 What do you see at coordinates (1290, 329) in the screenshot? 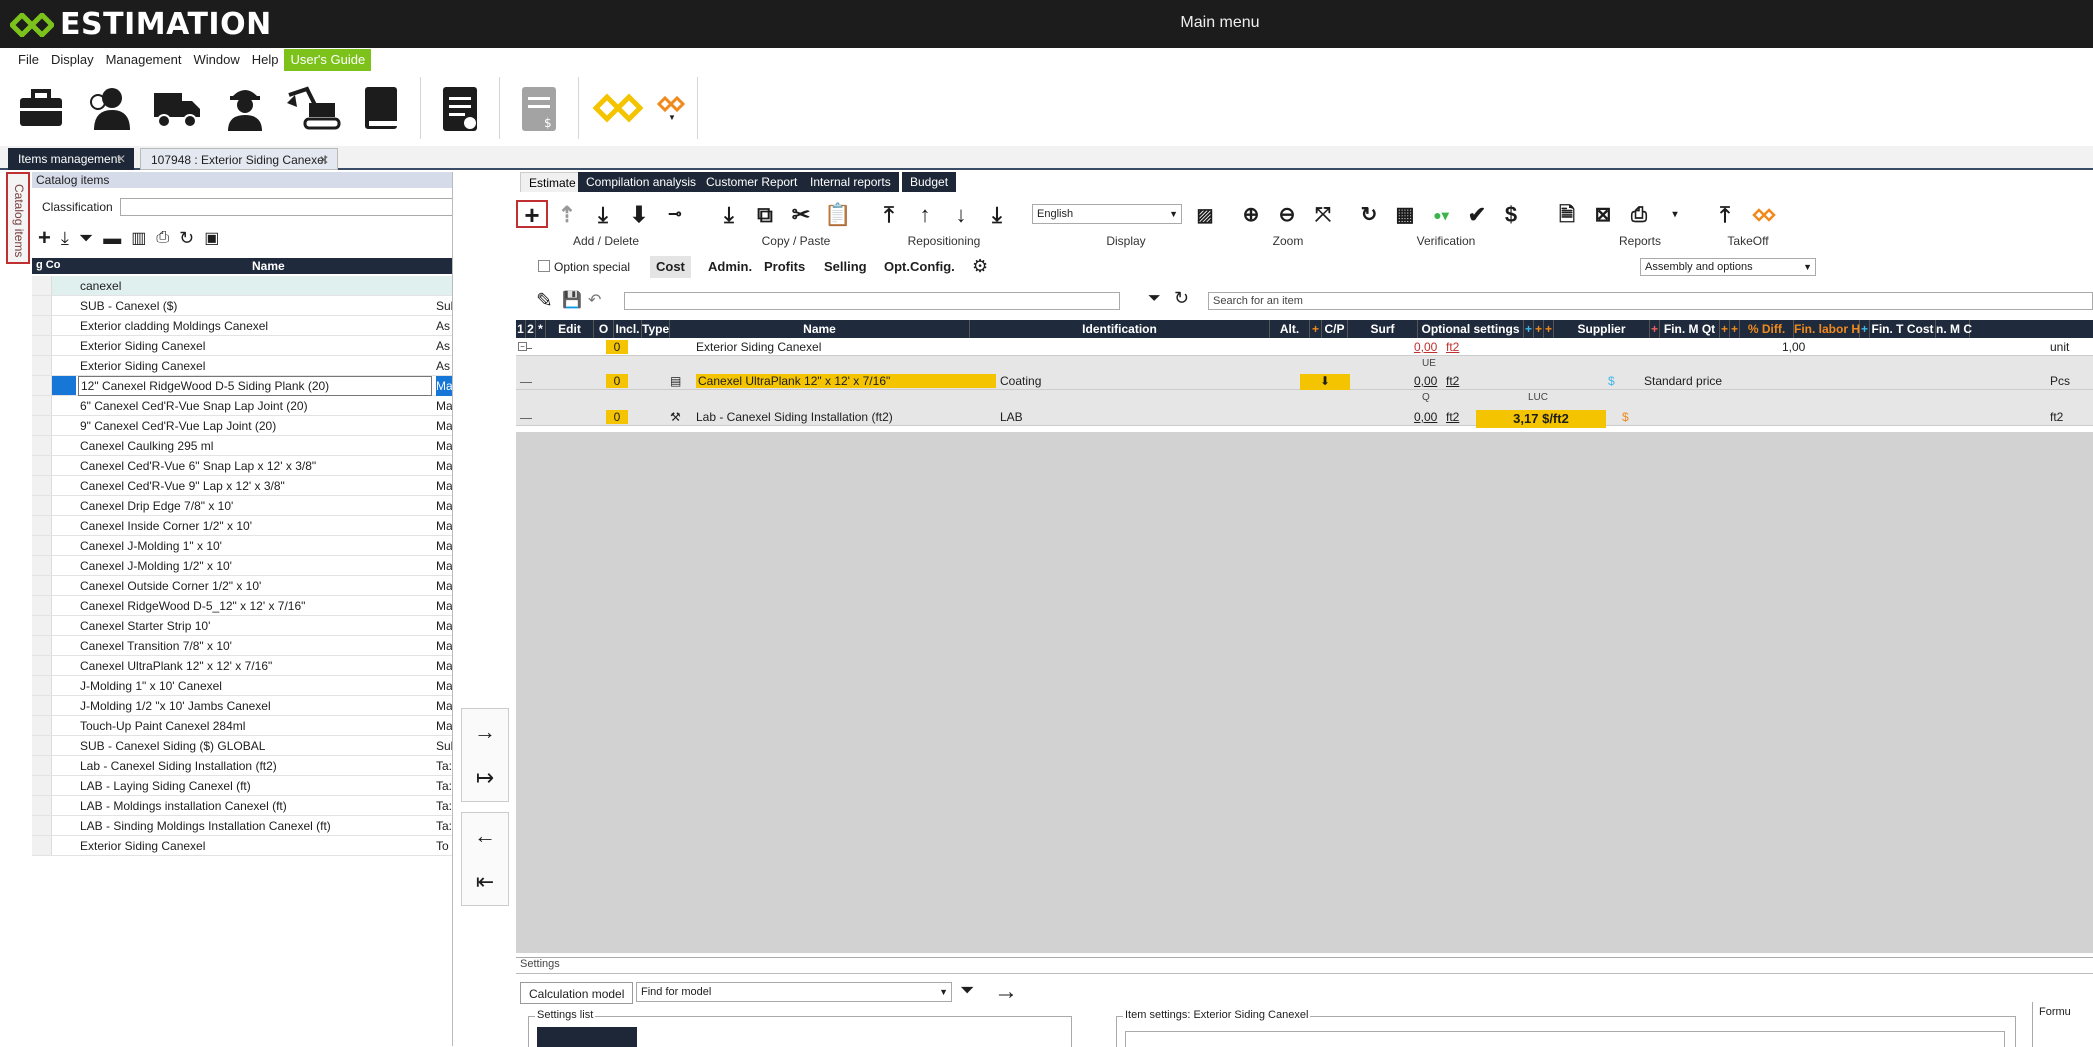
I see `grid-column-header: Alt.` at bounding box center [1290, 329].